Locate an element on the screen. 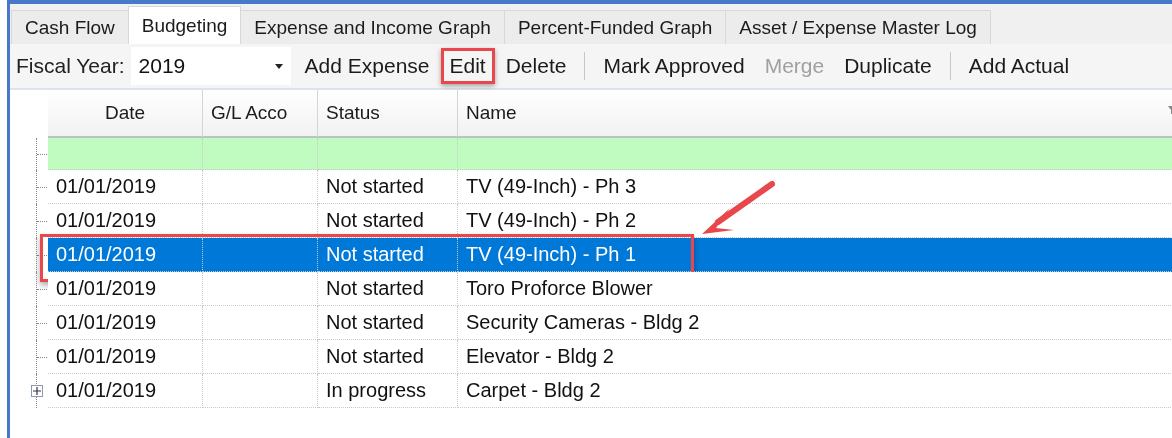 Image resolution: width=1172 pixels, height=438 pixels. column-header: Status is located at coordinates (388, 114).